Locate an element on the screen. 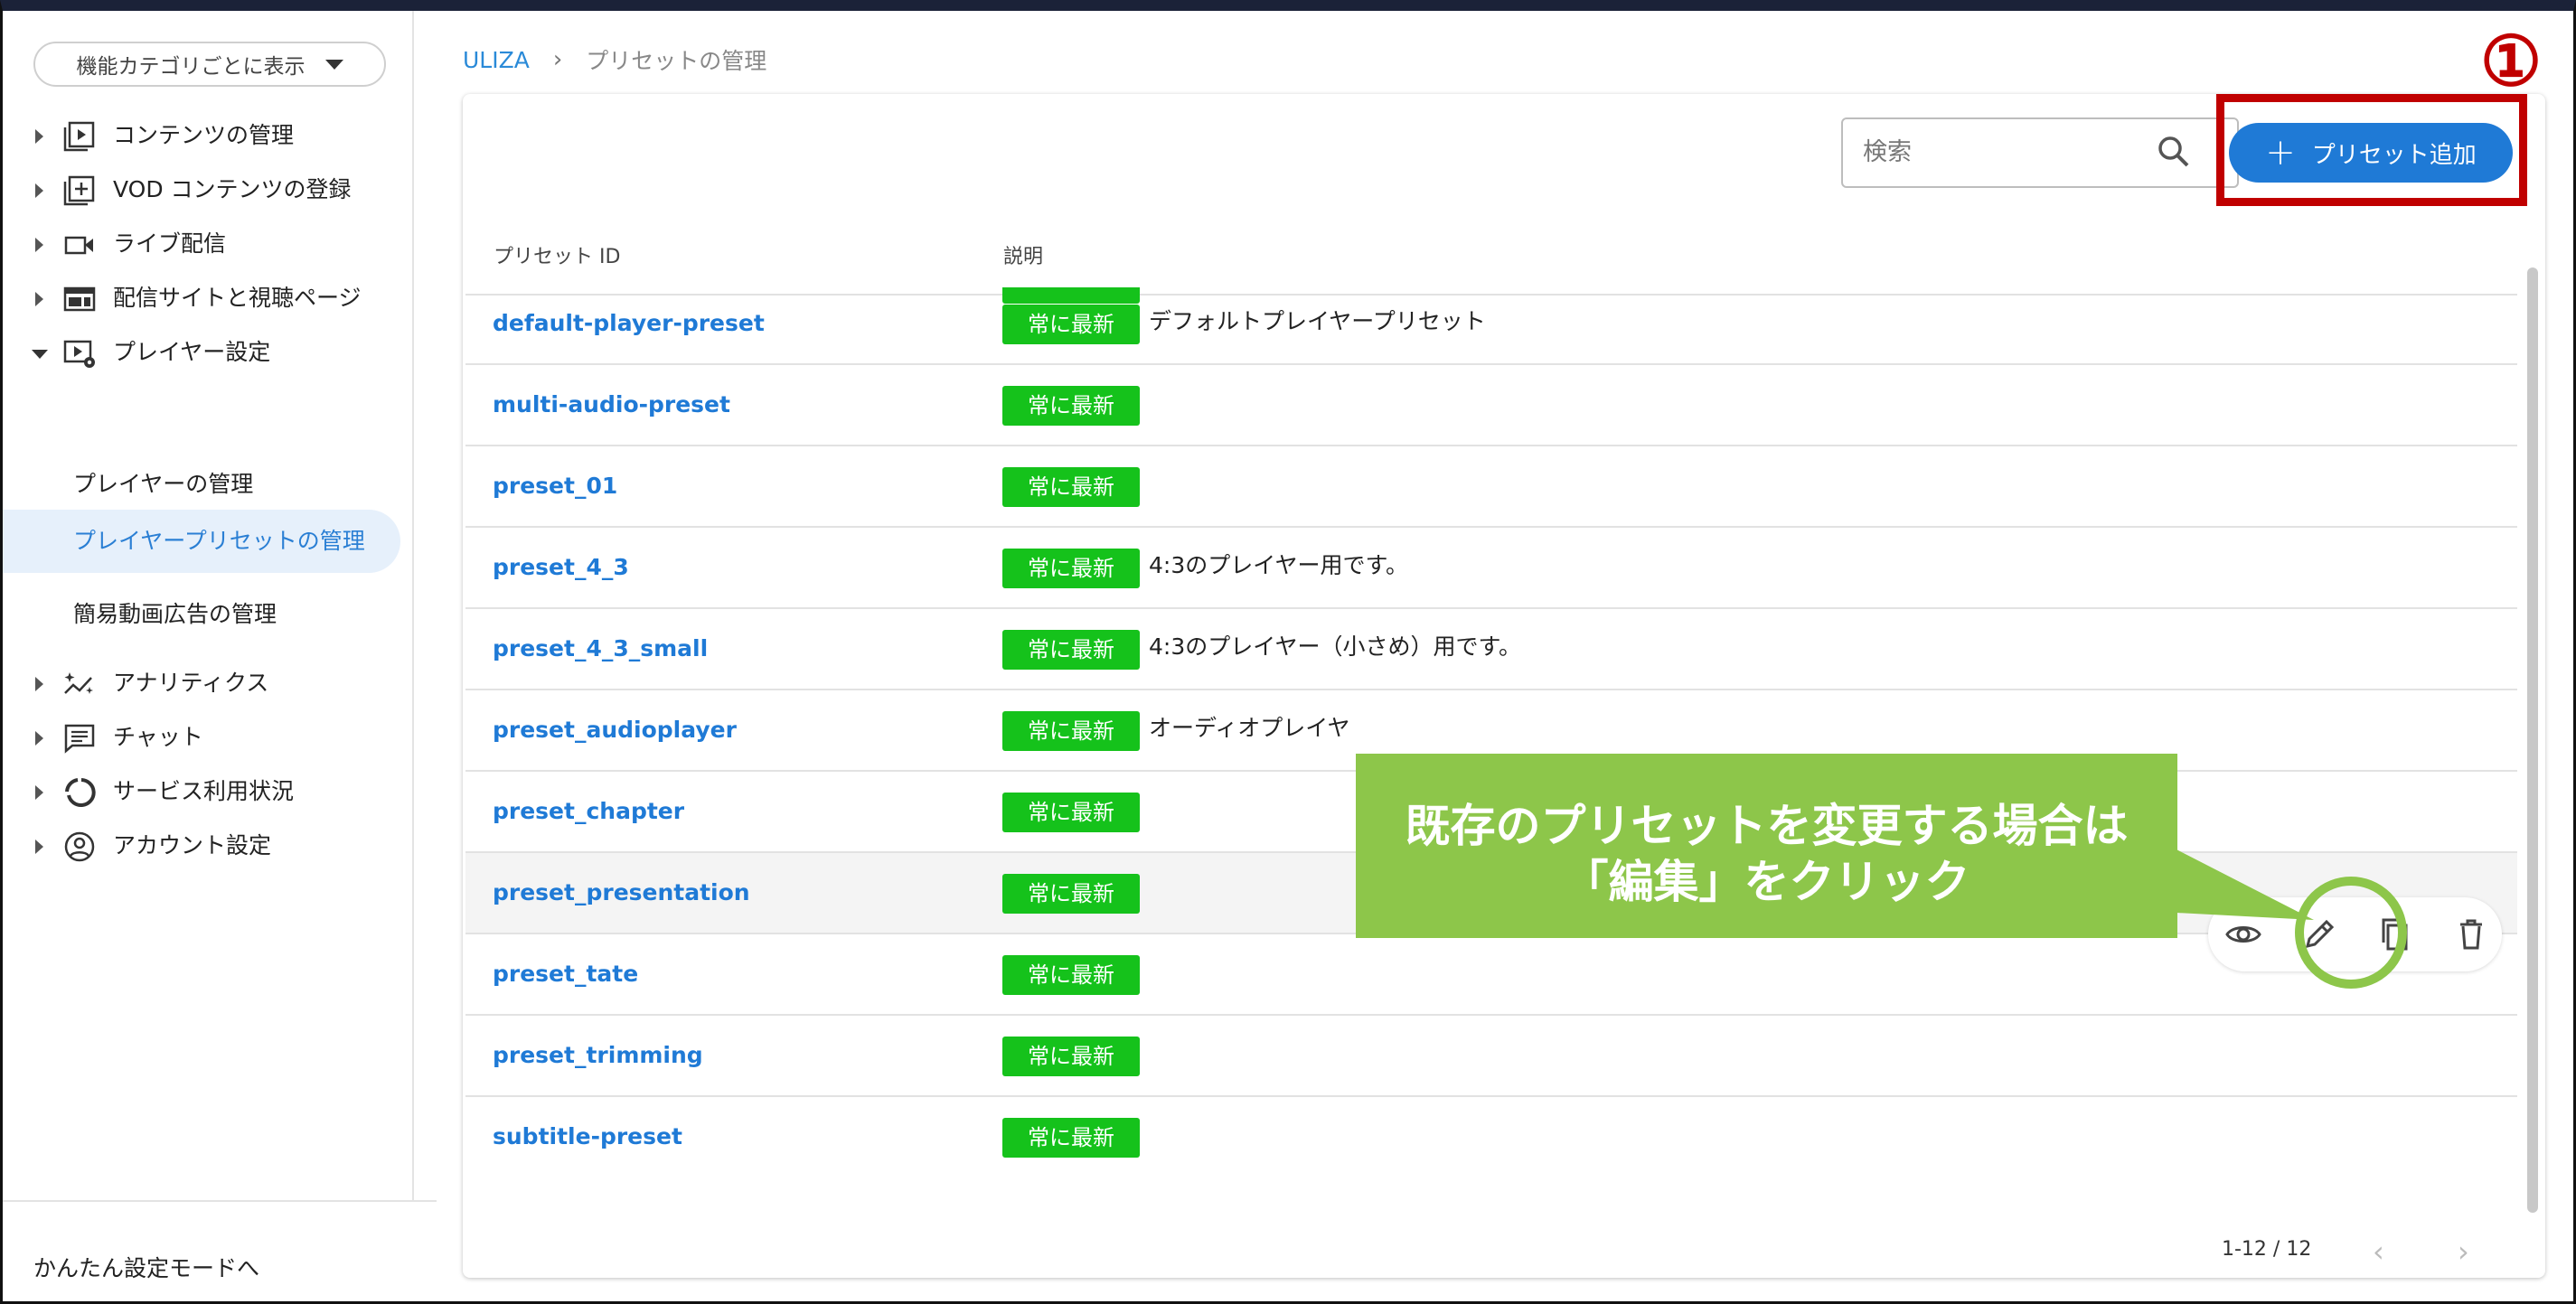 This screenshot has width=2576, height=1304. chevron-left-icon: ‹ is located at coordinates (2379, 1251).